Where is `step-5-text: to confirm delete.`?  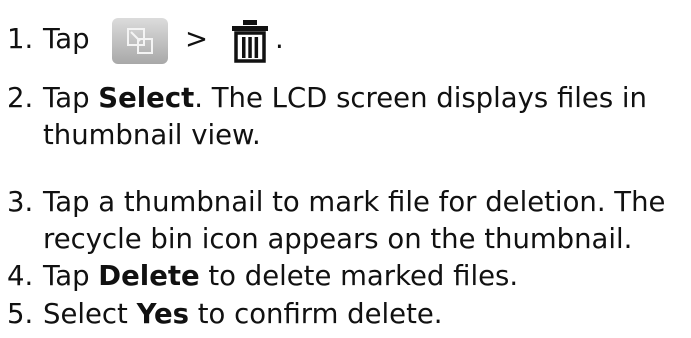
step-5-text: to confirm delete. is located at coordinates (316, 314).